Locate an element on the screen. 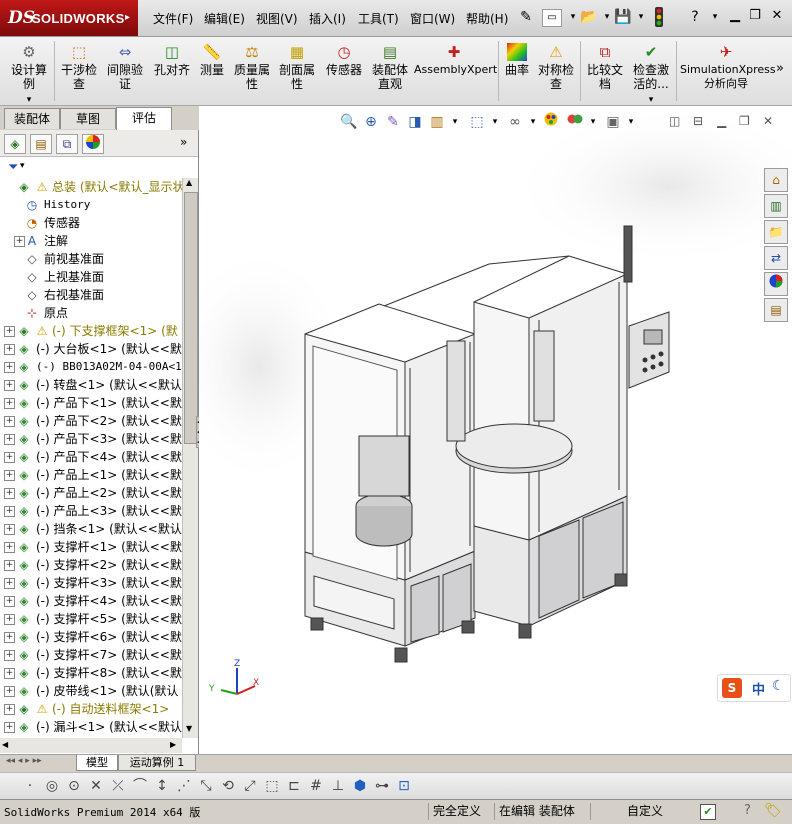  interference-check-button: ⬚ 干涉检 查 is located at coordinates (79, 67).